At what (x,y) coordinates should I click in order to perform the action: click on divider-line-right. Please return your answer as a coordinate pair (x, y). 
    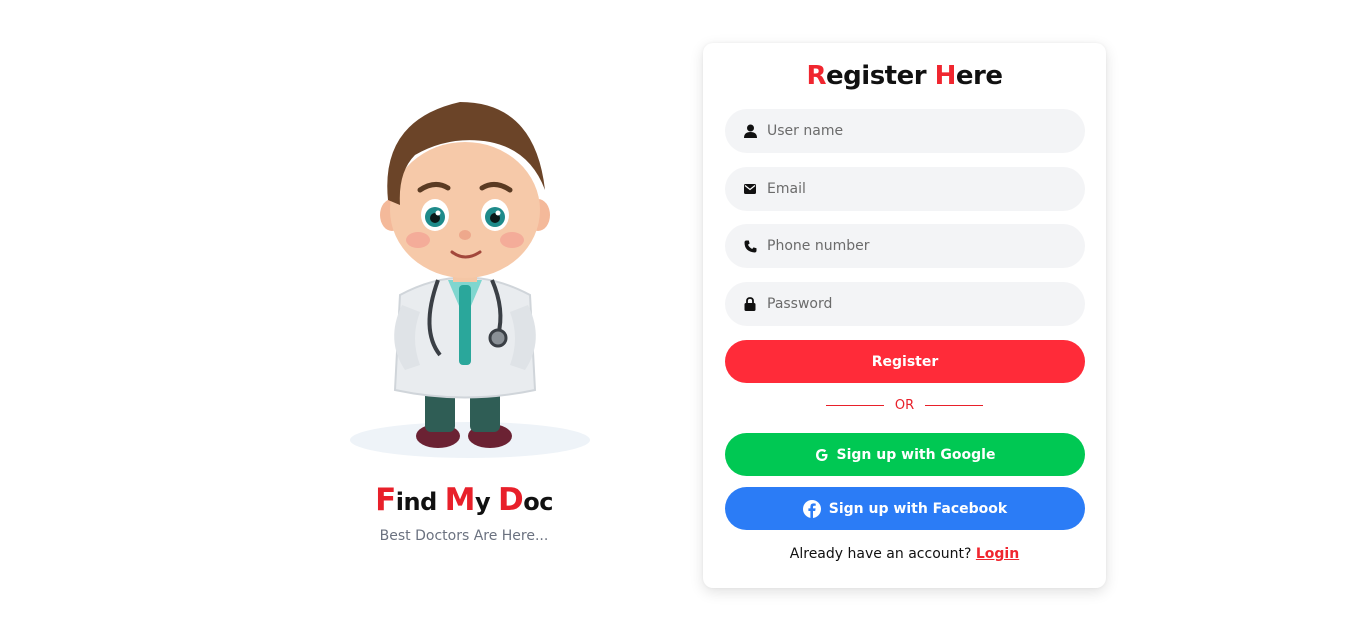
    Looking at the image, I should click on (954, 405).